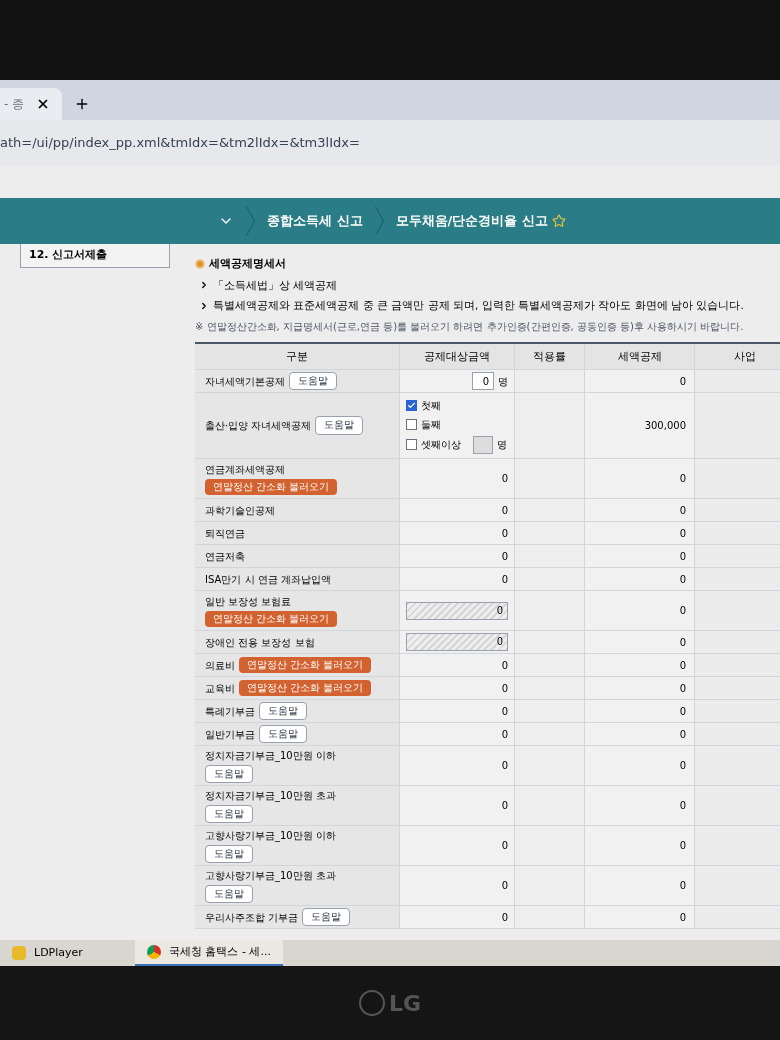  Describe the element at coordinates (275, 285) in the screenshot. I see `bullet-text: 「소득세법」상 세액공제` at that location.